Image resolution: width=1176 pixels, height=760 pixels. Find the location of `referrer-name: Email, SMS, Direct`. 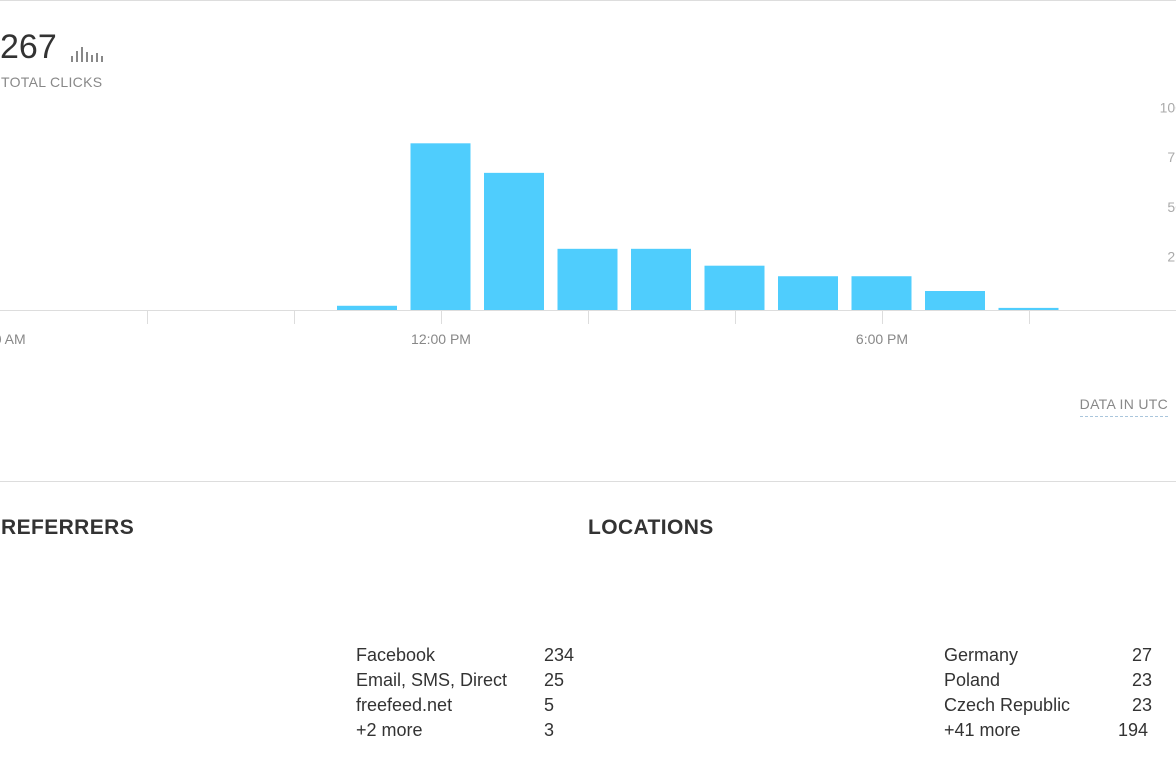

referrer-name: Email, SMS, Direct is located at coordinates (432, 680).